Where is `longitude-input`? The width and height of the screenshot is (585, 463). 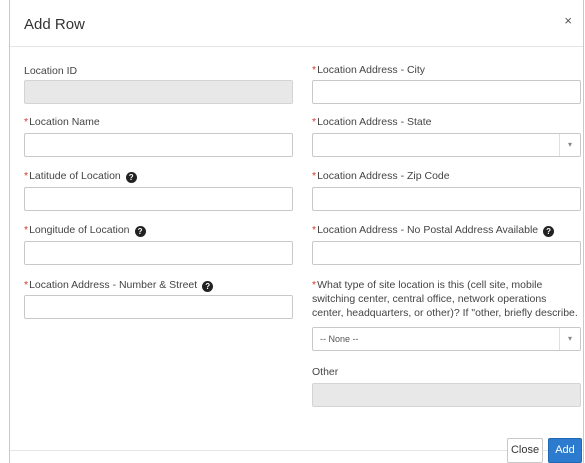
longitude-input is located at coordinates (158, 253).